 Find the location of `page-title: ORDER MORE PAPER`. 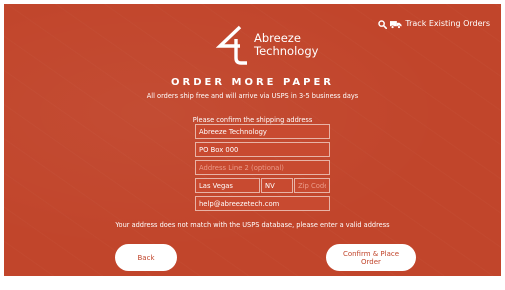

page-title: ORDER MORE PAPER is located at coordinates (252, 82).